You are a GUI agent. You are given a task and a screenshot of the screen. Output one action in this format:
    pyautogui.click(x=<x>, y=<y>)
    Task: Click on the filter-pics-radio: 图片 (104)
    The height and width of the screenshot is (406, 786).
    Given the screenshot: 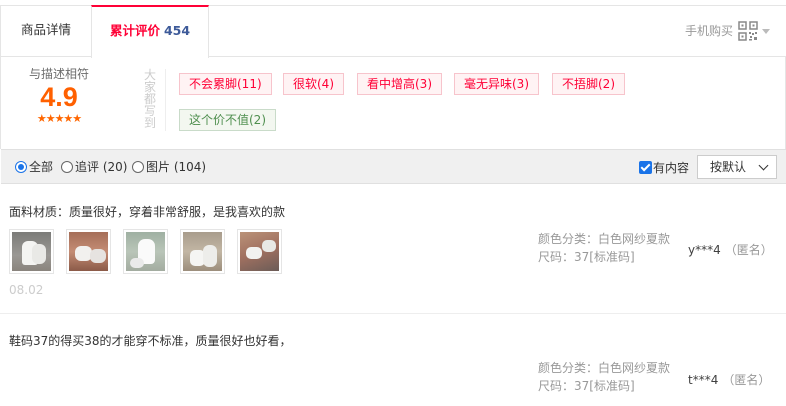 What is the action you would take?
    pyautogui.click(x=169, y=167)
    